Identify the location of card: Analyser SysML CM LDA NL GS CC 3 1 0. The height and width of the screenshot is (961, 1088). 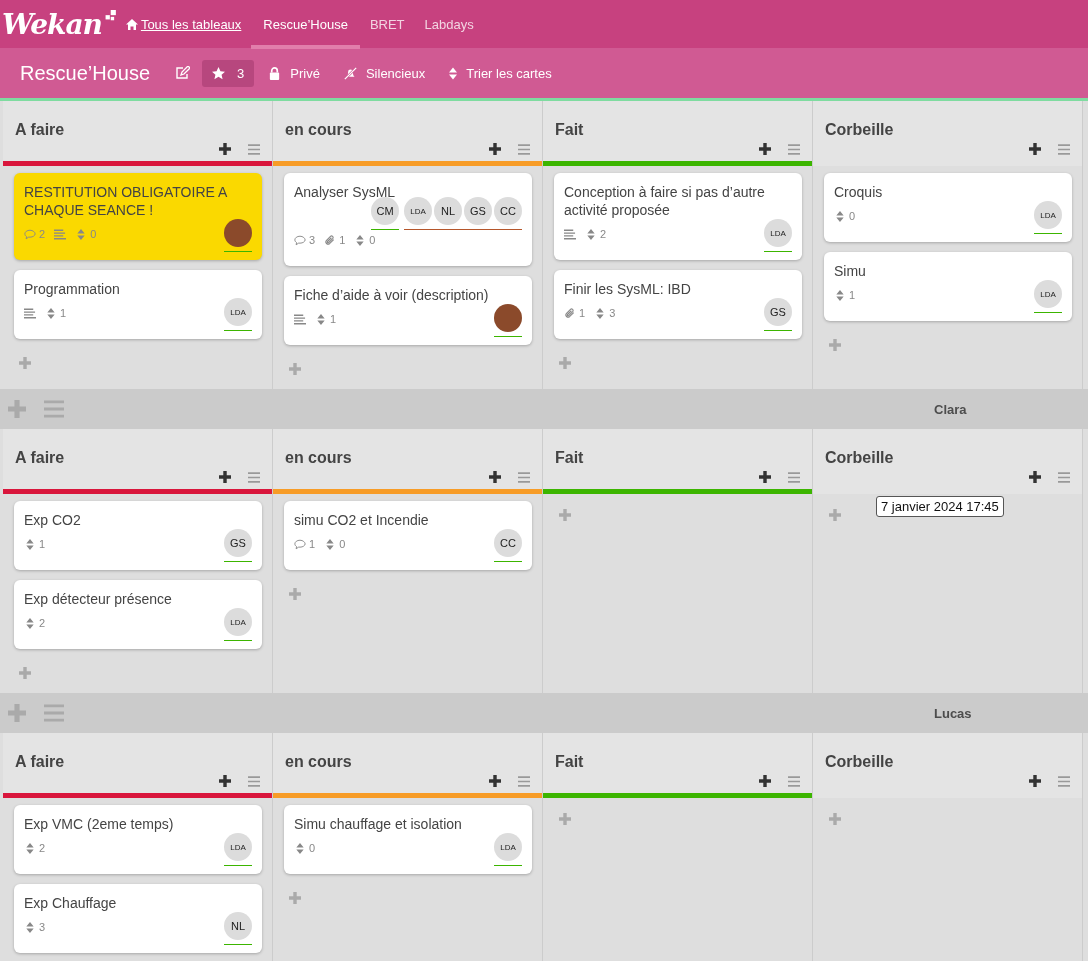
(408, 219).